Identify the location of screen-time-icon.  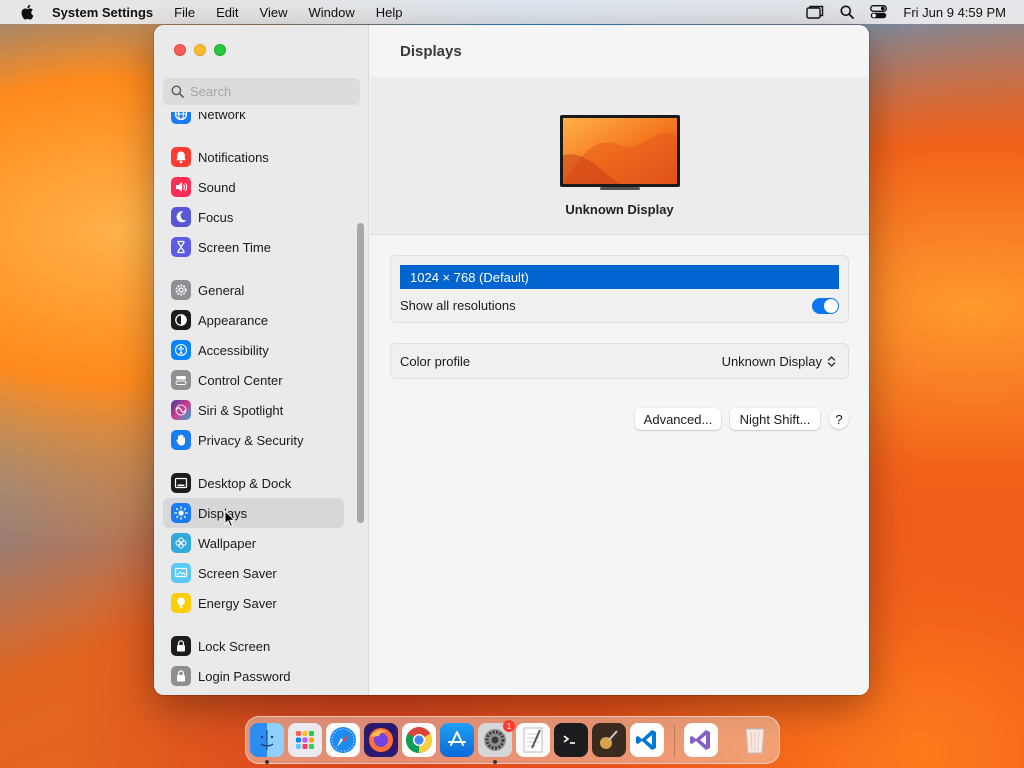
(181, 247).